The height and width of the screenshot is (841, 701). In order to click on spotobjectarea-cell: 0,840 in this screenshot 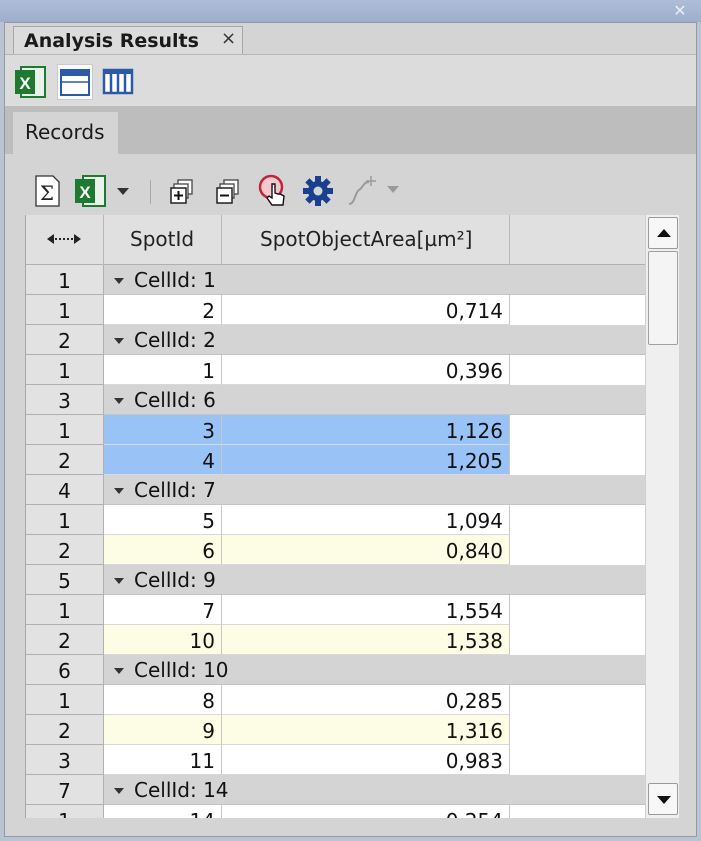, I will do `click(366, 550)`.